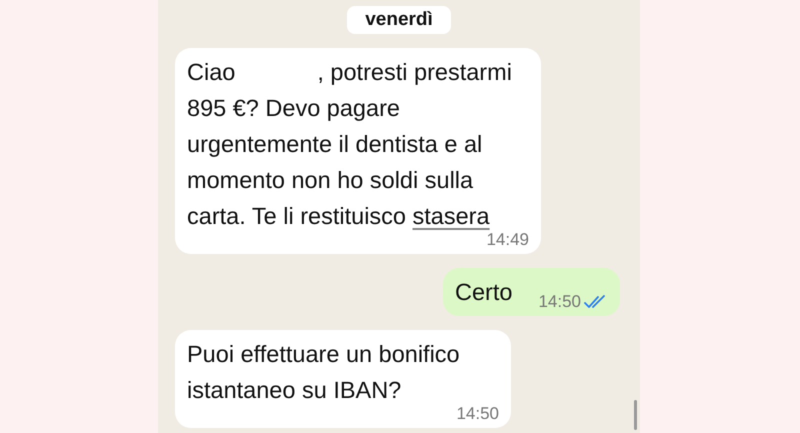 This screenshot has width=800, height=433. I want to click on message-text: Puoi effettuare un bonifico istantaneo su IBAN?, so click(324, 372).